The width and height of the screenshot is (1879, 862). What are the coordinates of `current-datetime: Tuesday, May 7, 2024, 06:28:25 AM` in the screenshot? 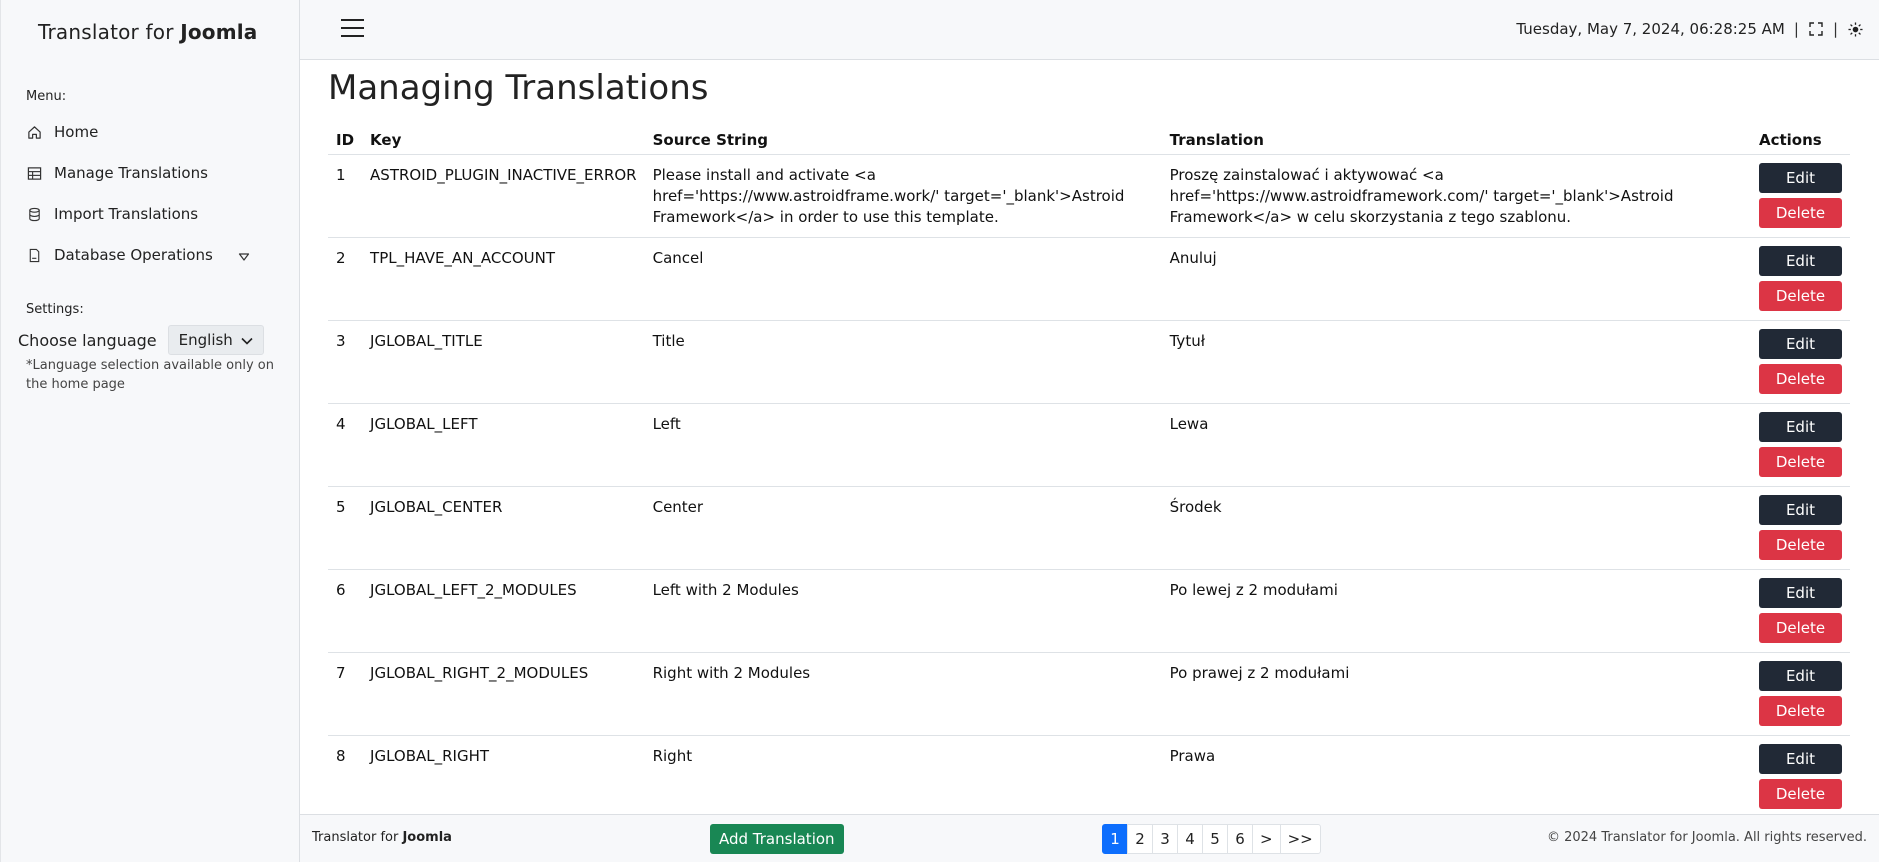 It's located at (1650, 29).